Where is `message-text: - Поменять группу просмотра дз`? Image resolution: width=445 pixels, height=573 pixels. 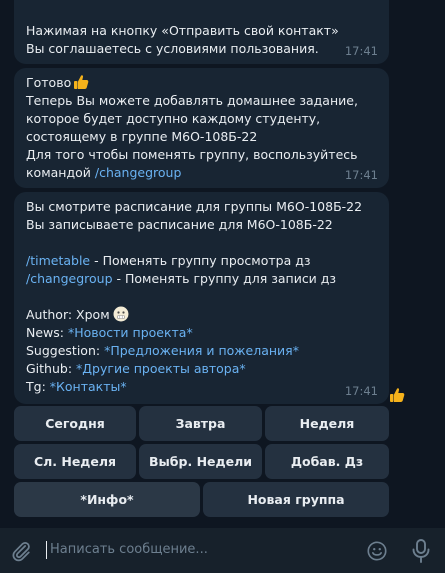 message-text: - Поменять группу просмотра дз is located at coordinates (200, 260).